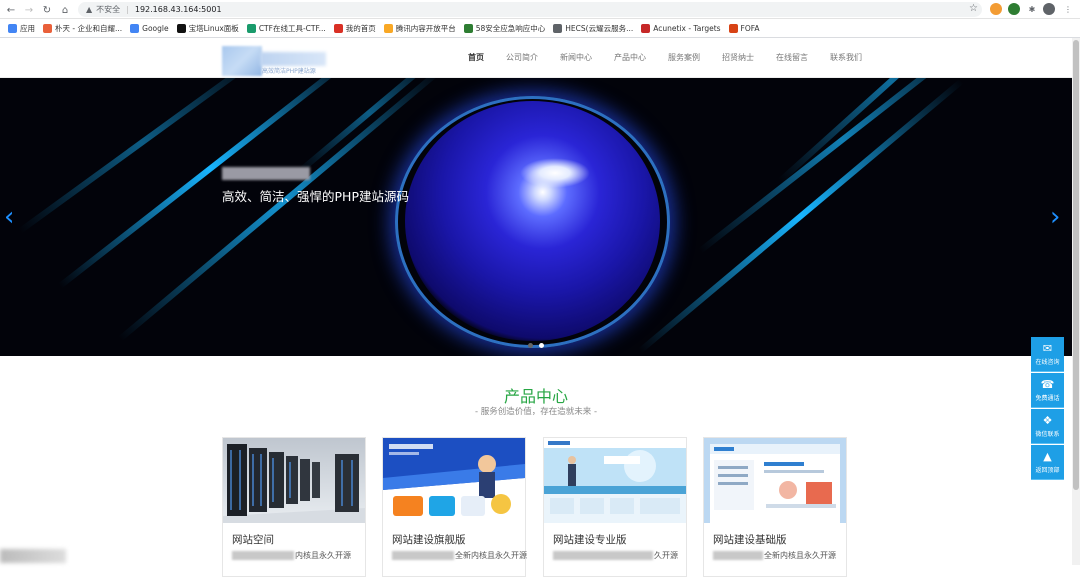 The height and width of the screenshot is (577, 1080). What do you see at coordinates (1076, 265) in the screenshot?
I see `scrollbar-thumb` at bounding box center [1076, 265].